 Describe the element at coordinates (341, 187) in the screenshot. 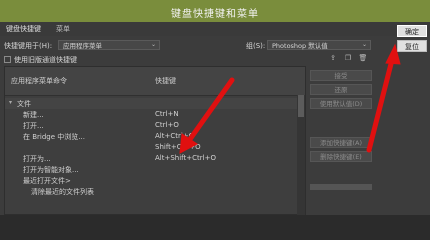

I see `status-bar` at that location.